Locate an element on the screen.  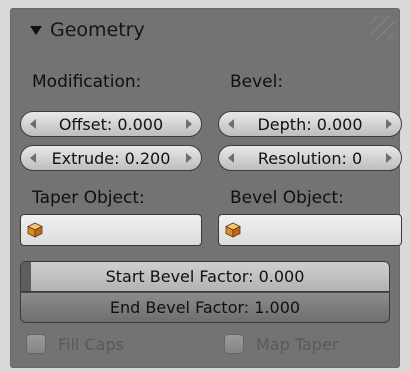
taper-object-field is located at coordinates (111, 230).